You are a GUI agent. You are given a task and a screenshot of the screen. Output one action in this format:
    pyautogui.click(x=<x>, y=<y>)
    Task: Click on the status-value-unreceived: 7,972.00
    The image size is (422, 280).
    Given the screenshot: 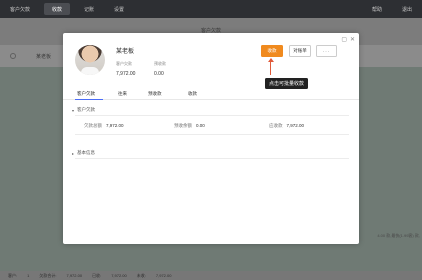 What is the action you would take?
    pyautogui.click(x=163, y=275)
    